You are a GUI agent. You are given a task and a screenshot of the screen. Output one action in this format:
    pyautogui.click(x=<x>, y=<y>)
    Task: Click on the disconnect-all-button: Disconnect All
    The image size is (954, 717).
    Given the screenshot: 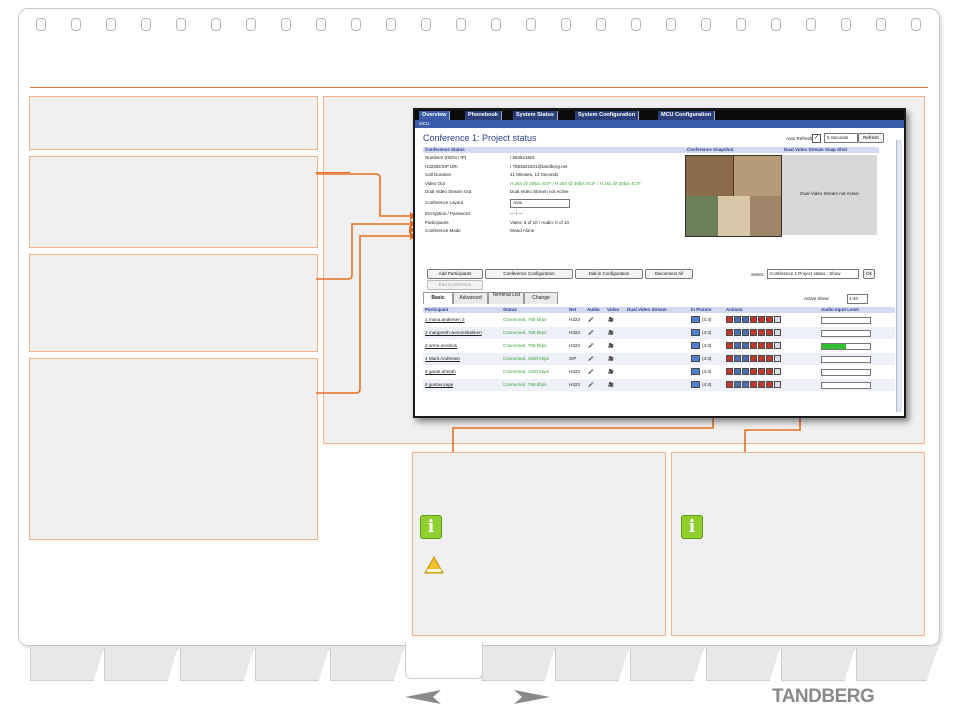 What is the action you would take?
    pyautogui.click(x=669, y=274)
    